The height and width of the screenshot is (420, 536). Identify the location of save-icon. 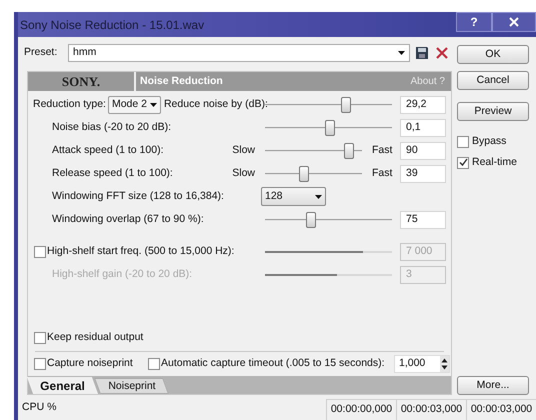
(422, 52).